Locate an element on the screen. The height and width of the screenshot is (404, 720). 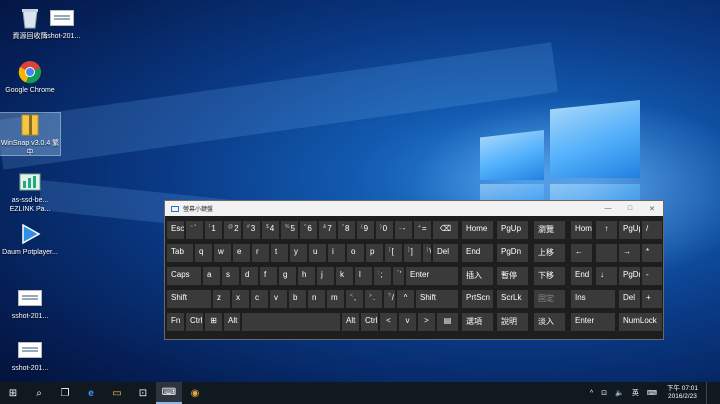
key-options: 選項 is located at coordinates (477, 322).